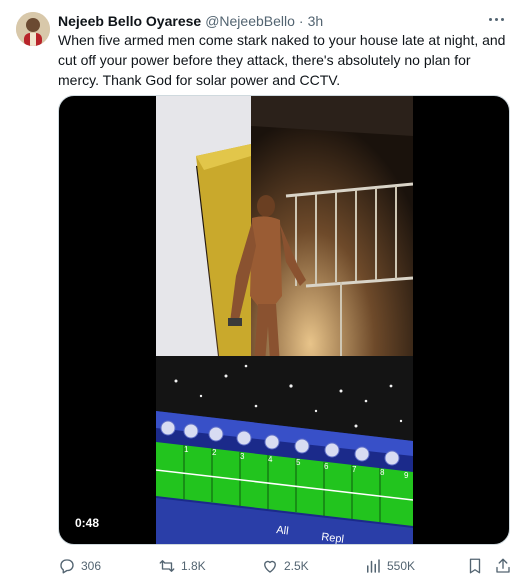 The image size is (519, 580). Describe the element at coordinates (129, 21) in the screenshot. I see `author-name: Nejeeb Bello Oyarese` at that location.